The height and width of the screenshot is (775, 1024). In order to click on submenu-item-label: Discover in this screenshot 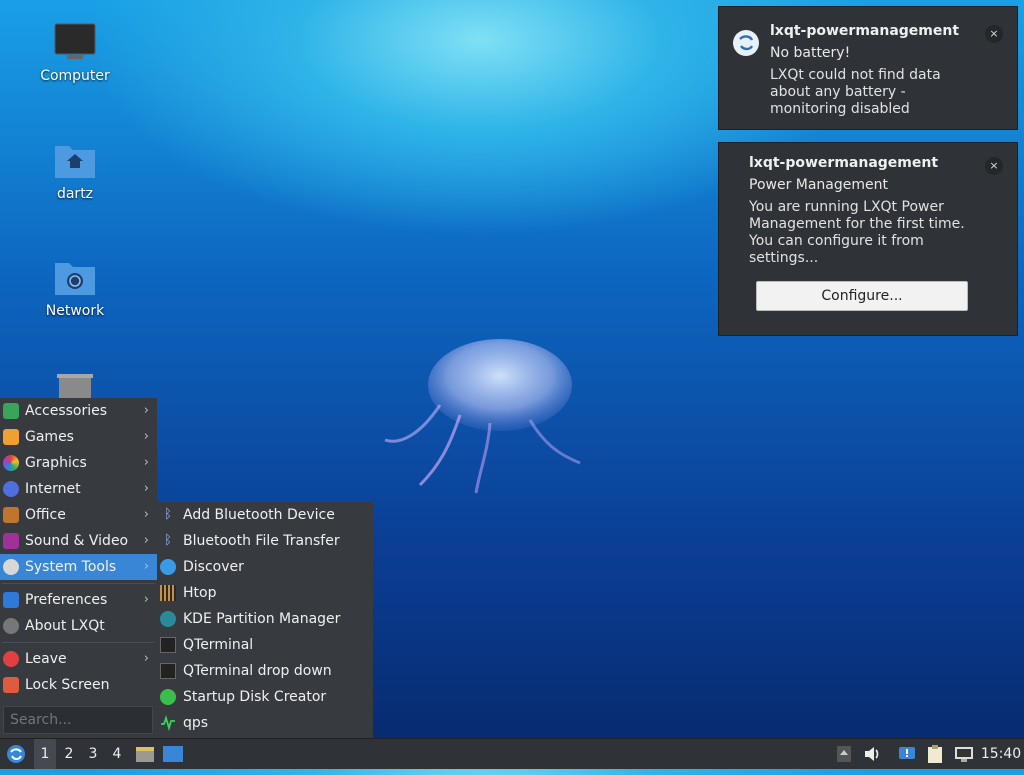, I will do `click(213, 567)`.